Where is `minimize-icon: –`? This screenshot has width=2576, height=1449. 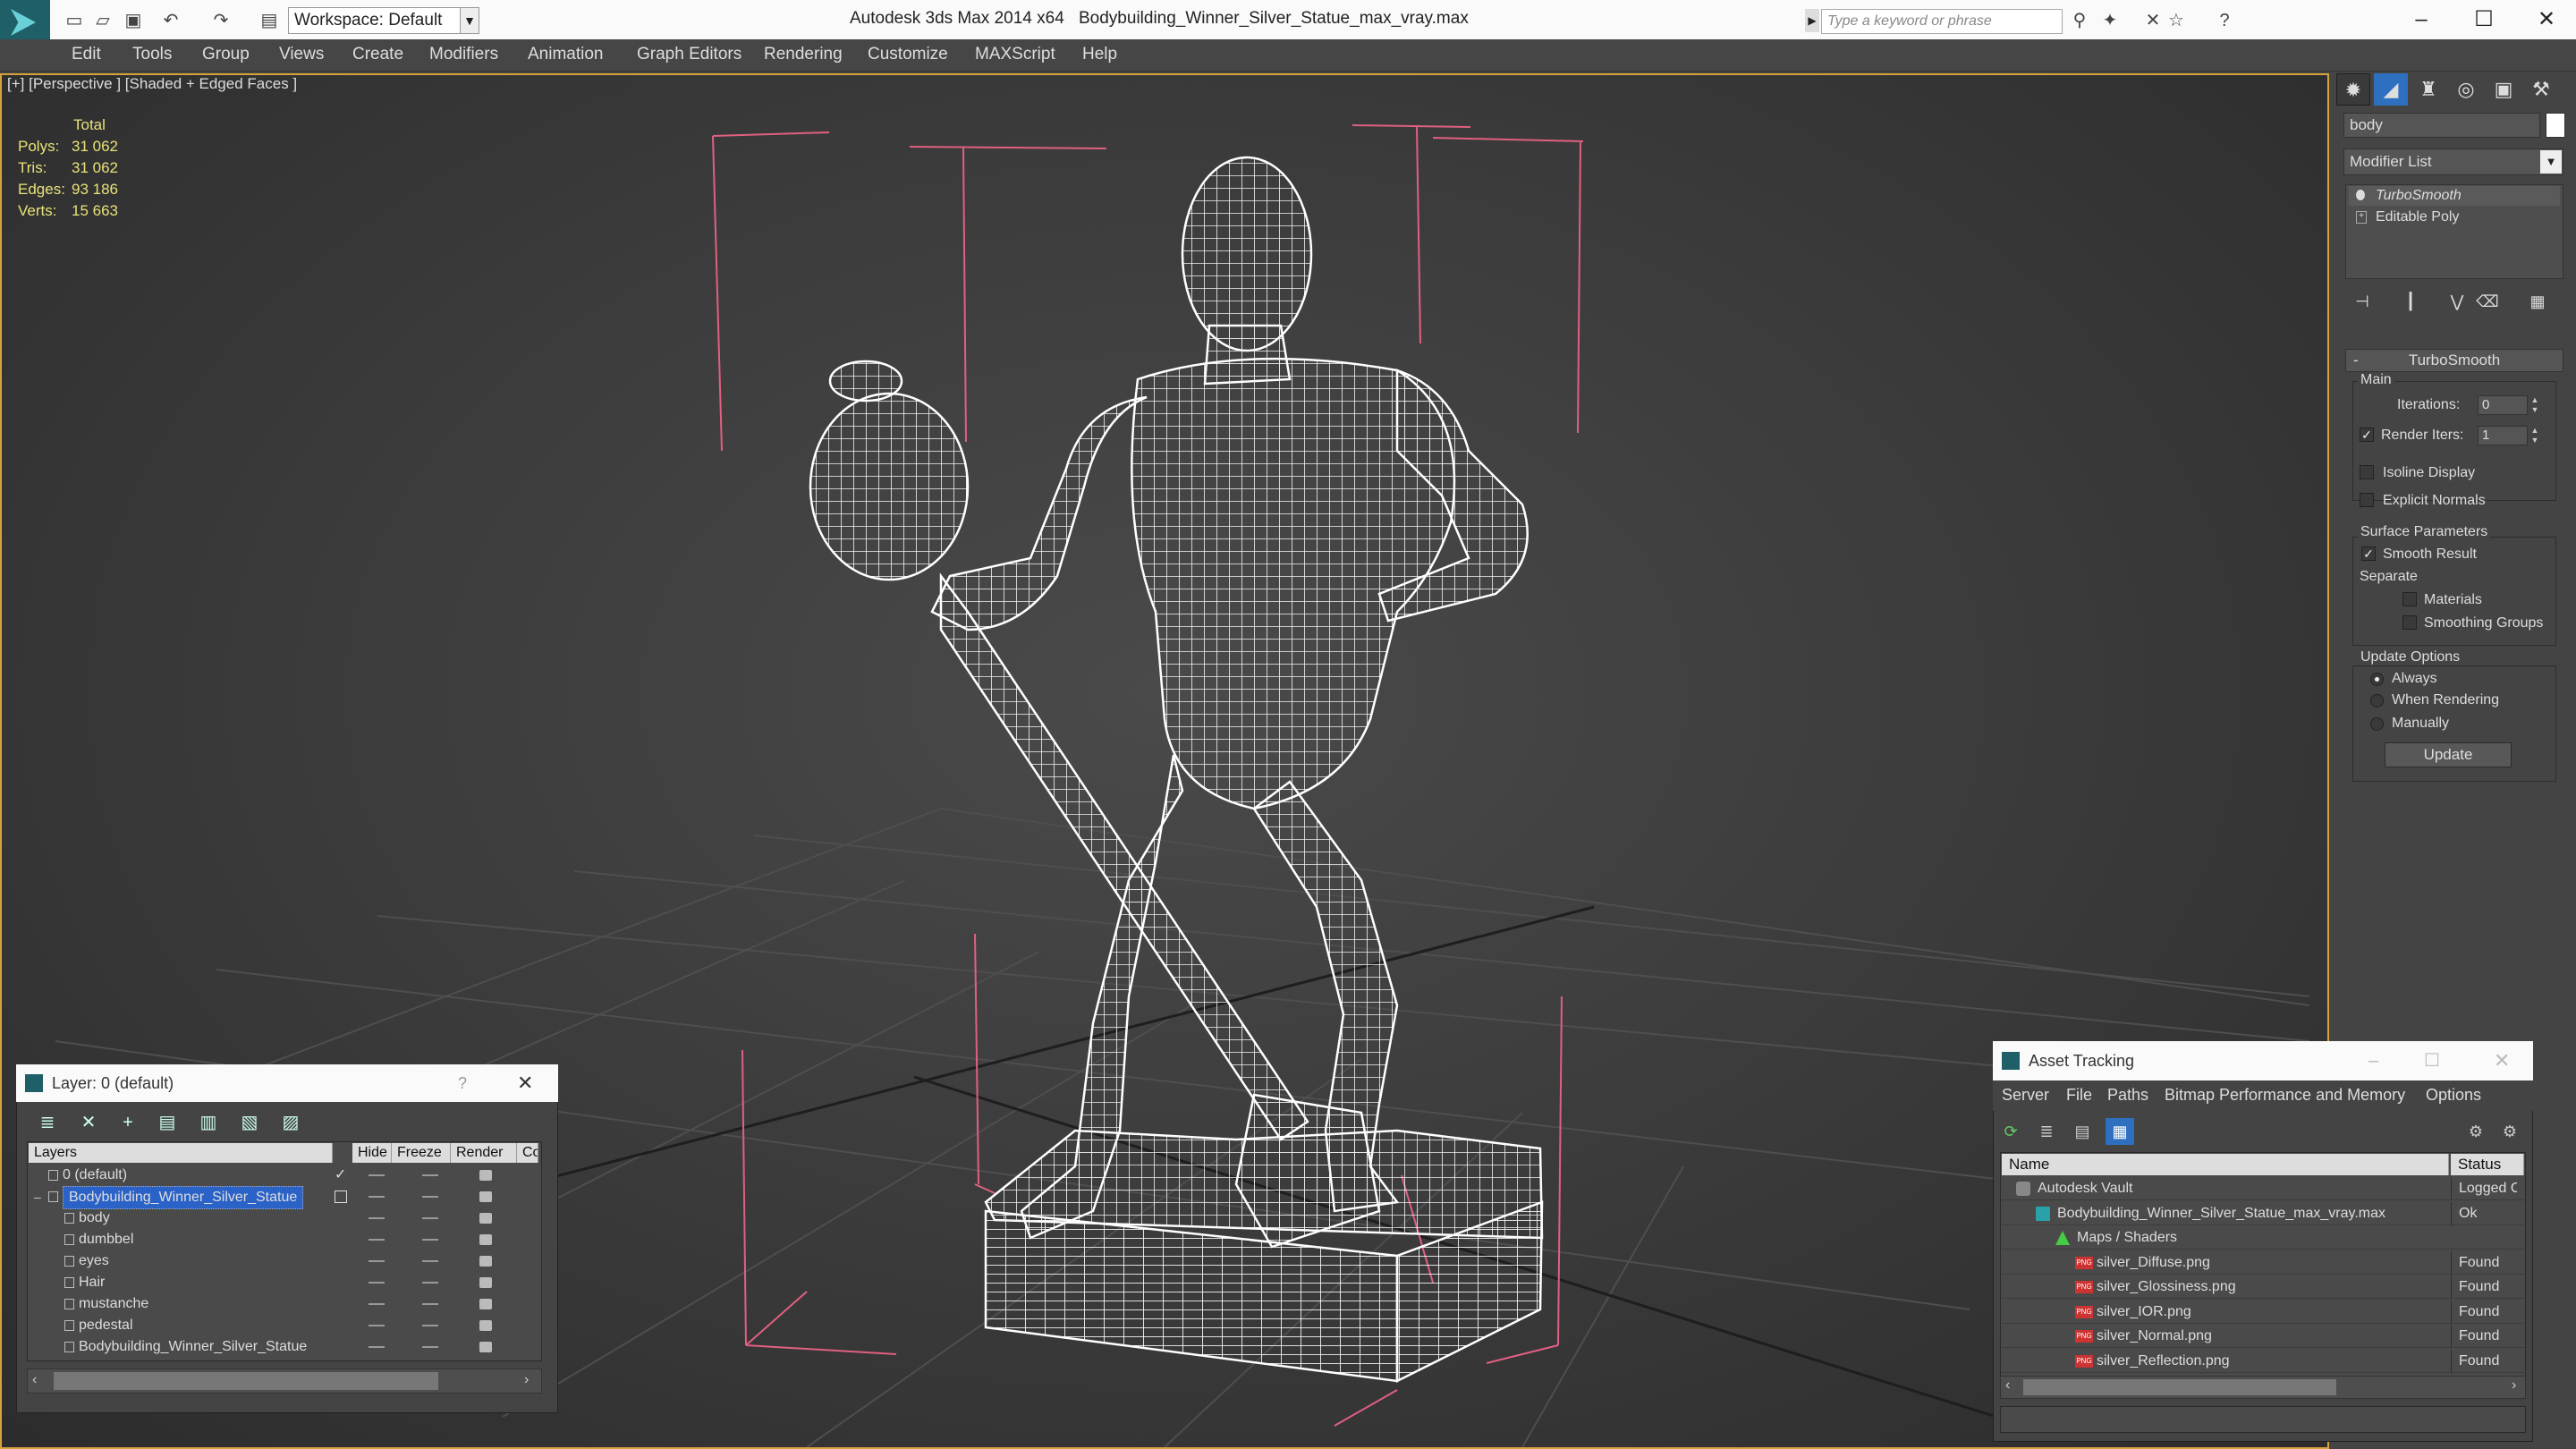 minimize-icon: – is located at coordinates (2373, 1060).